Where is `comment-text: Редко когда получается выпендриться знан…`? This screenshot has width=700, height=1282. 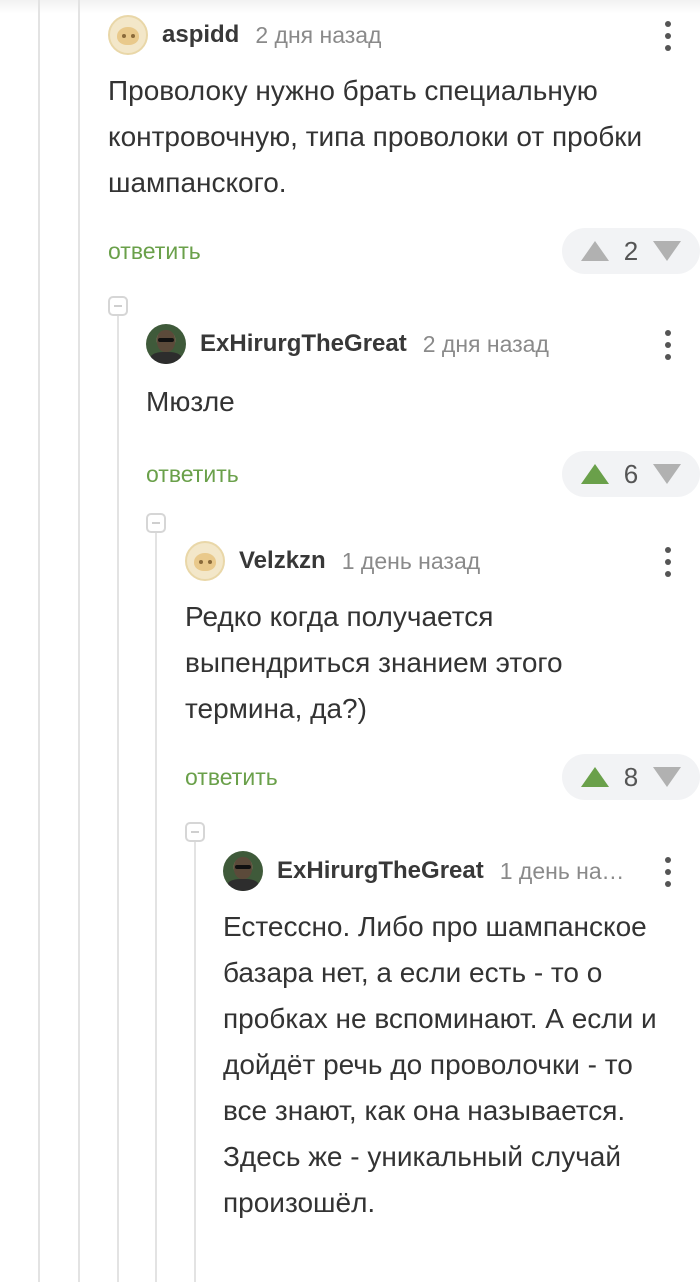 comment-text: Редко когда получается выпендриться знан… is located at coordinates (374, 662).